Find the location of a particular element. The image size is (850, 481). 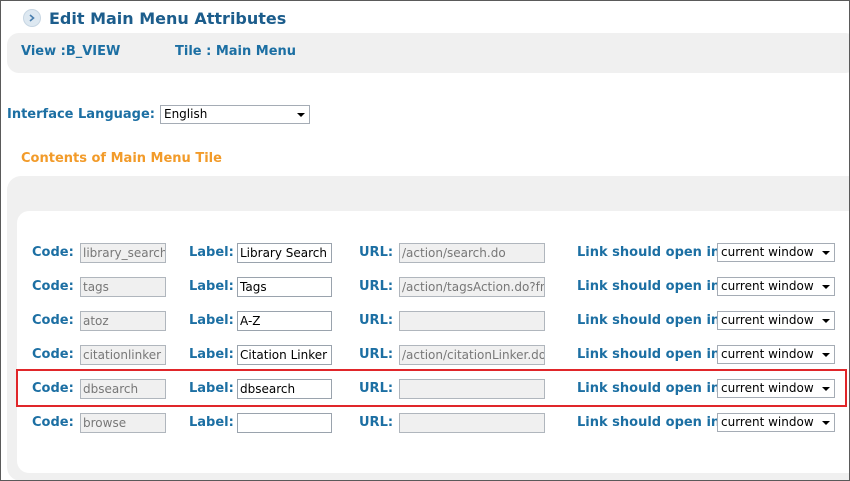

code-field: citationlinker is located at coordinates (123, 355).